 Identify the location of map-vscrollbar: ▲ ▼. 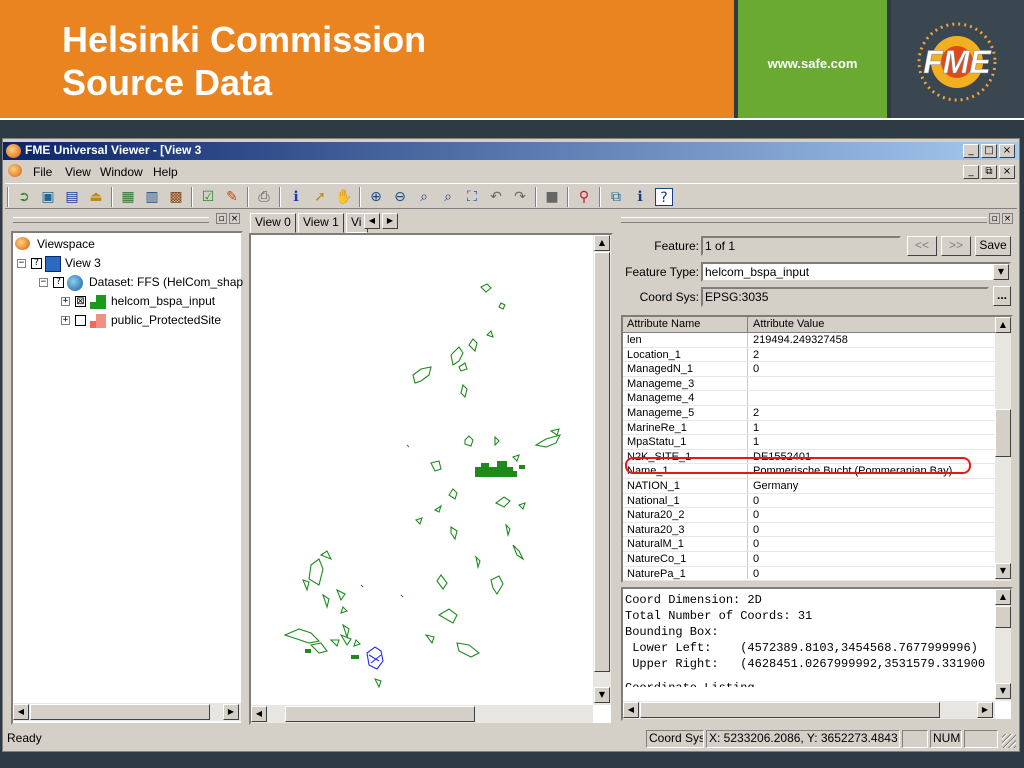
(602, 470).